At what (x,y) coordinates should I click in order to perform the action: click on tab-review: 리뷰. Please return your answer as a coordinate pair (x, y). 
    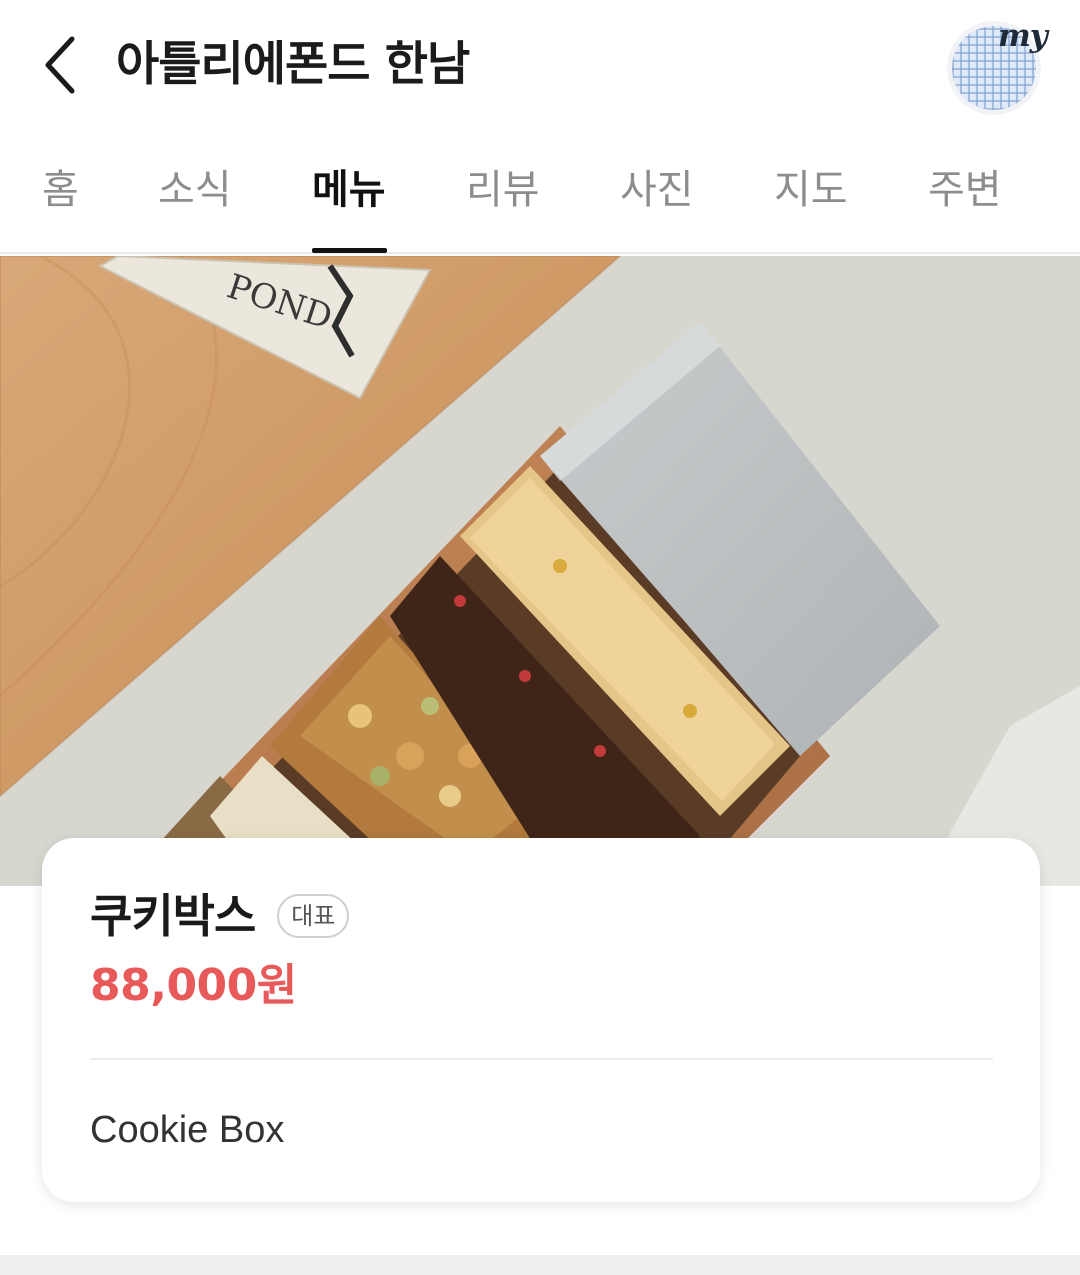
    Looking at the image, I should click on (503, 190).